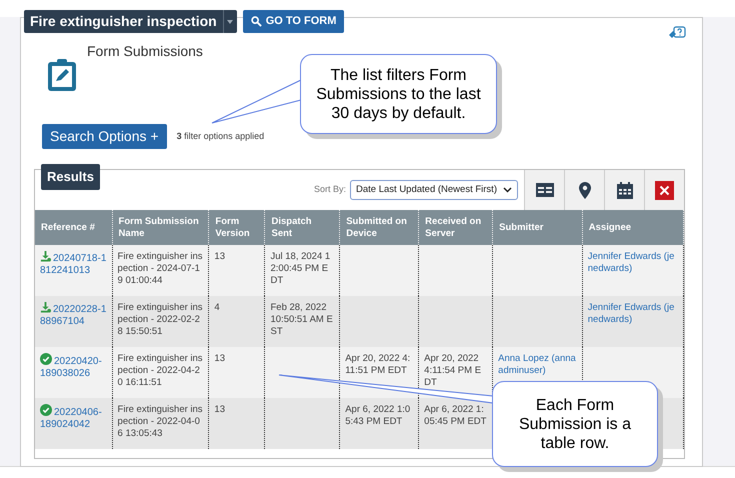 The width and height of the screenshot is (735, 478). Describe the element at coordinates (73, 264) in the screenshot. I see `reference-link: 20240718-1812241013` at that location.